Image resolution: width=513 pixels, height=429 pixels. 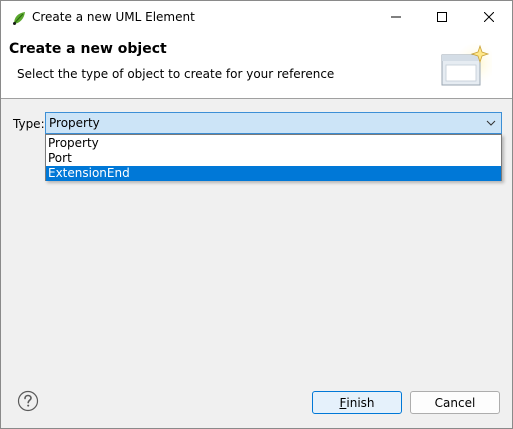 I want to click on finish-mnemonic: F, so click(x=343, y=402).